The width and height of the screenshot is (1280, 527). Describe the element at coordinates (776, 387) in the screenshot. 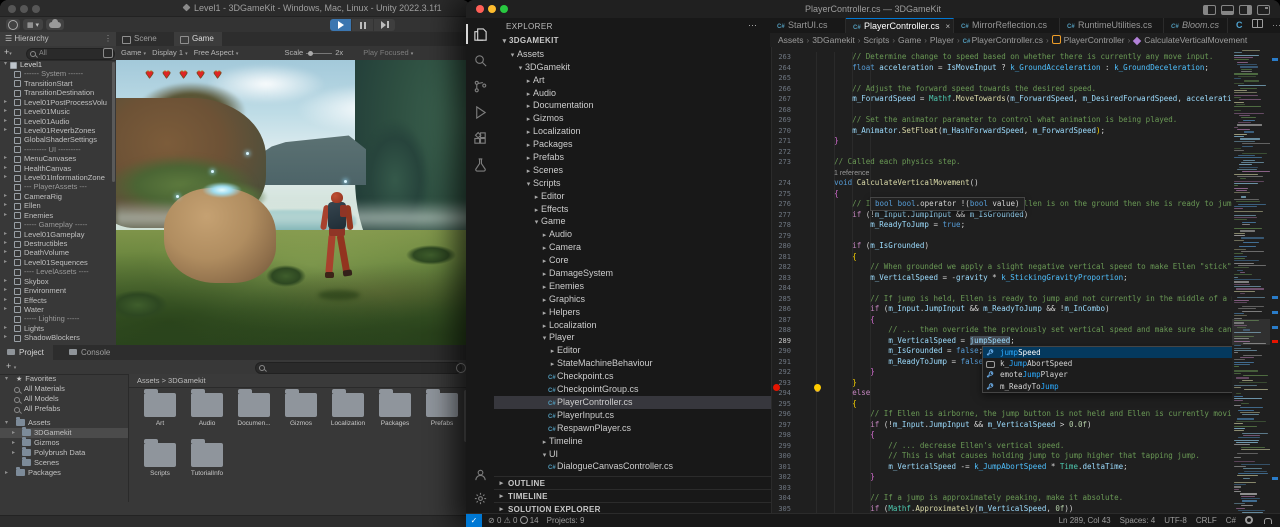

I see `breakpoint-icon` at that location.